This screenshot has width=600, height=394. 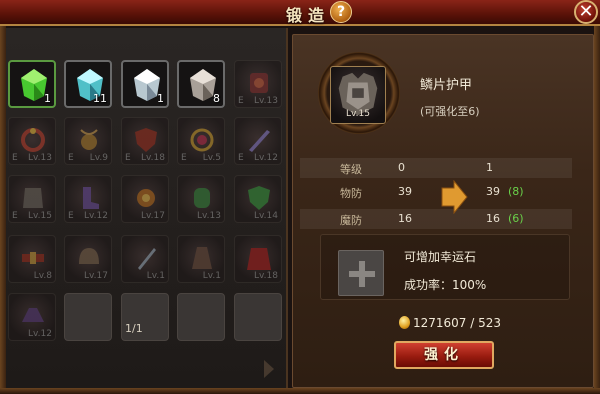 I want to click on stat-label: 等级, so click(x=351, y=169).